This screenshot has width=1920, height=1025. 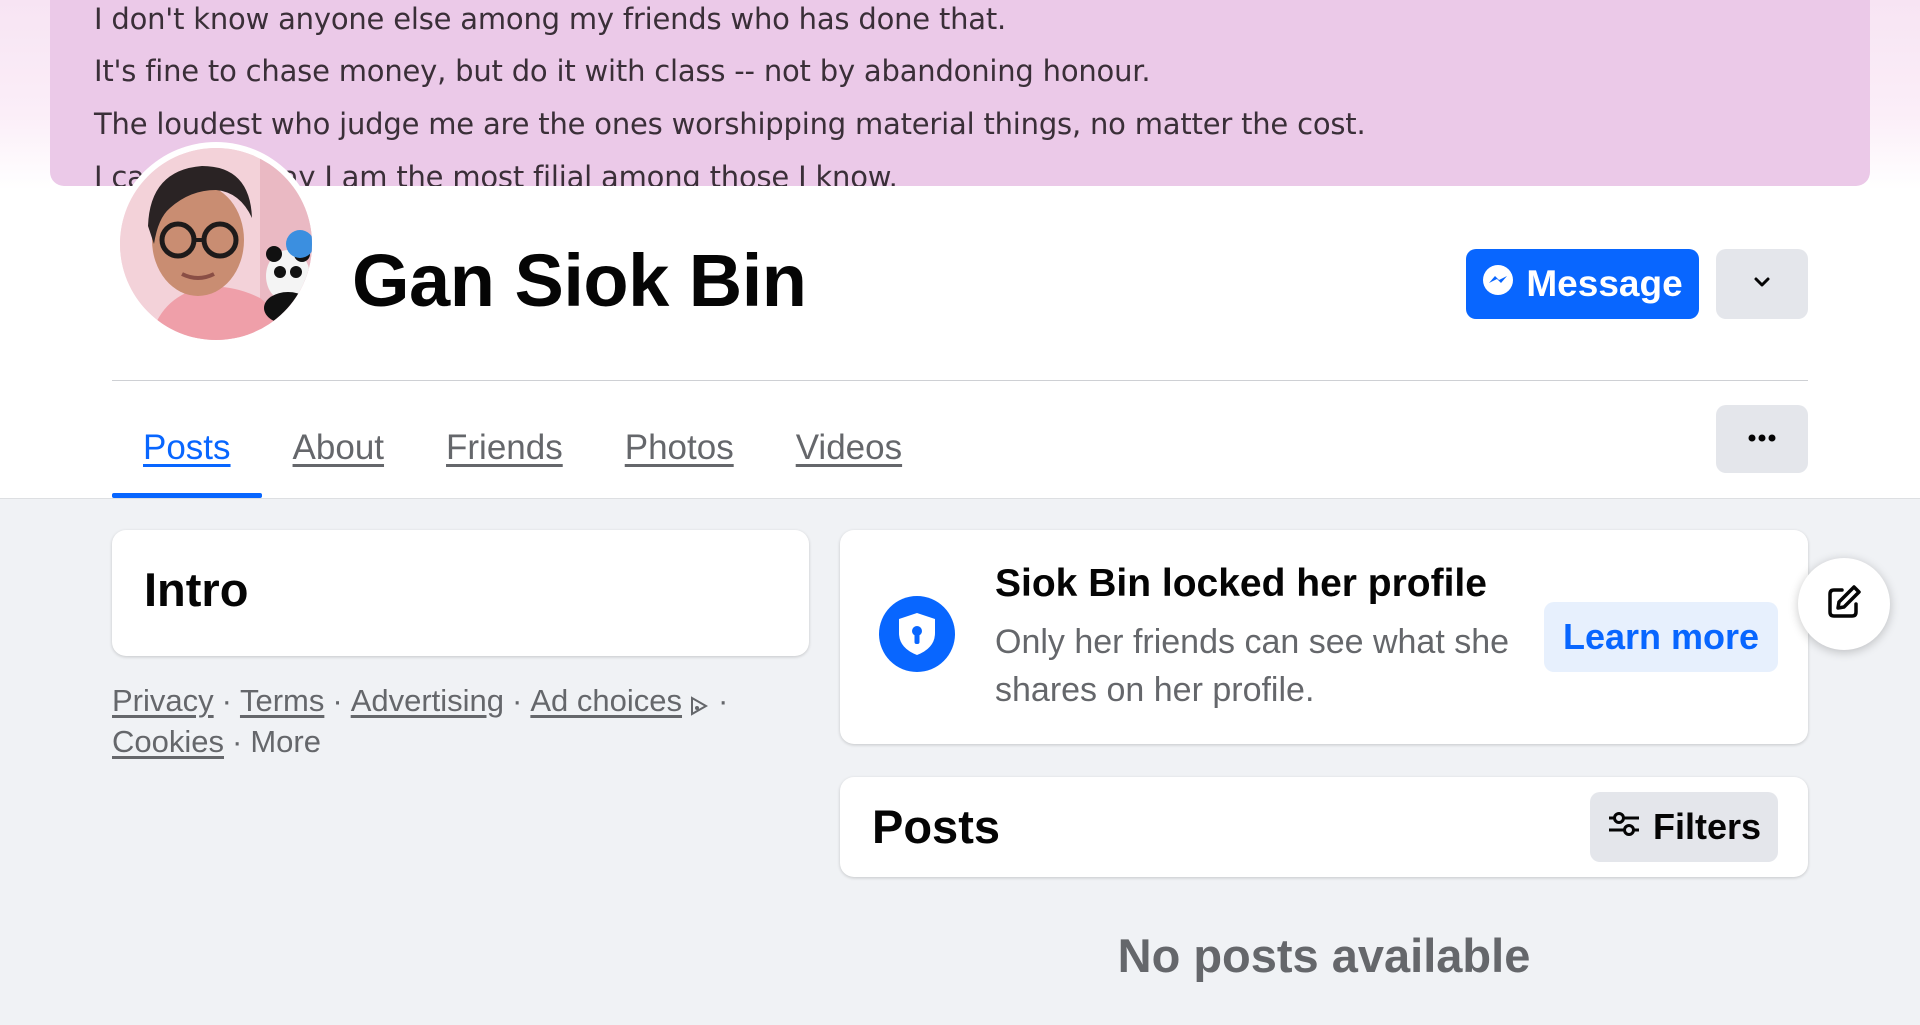 I want to click on more-options-button, so click(x=1762, y=439).